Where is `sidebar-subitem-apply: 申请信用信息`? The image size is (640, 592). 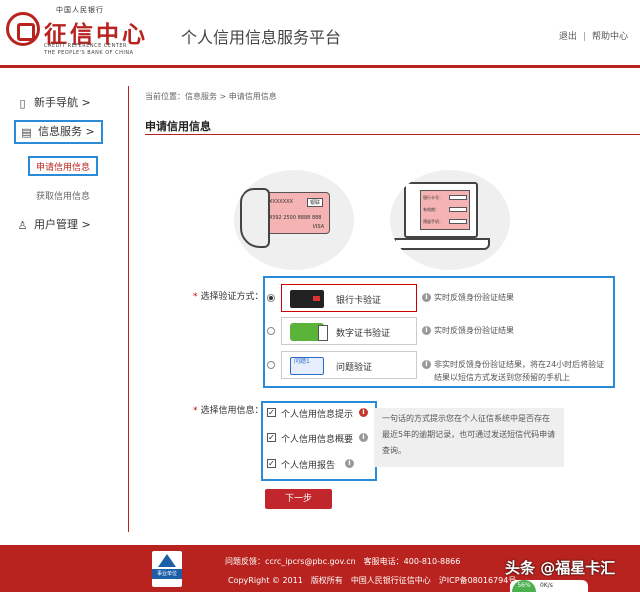
sidebar-subitem-apply: 申请信用信息 is located at coordinates (63, 166).